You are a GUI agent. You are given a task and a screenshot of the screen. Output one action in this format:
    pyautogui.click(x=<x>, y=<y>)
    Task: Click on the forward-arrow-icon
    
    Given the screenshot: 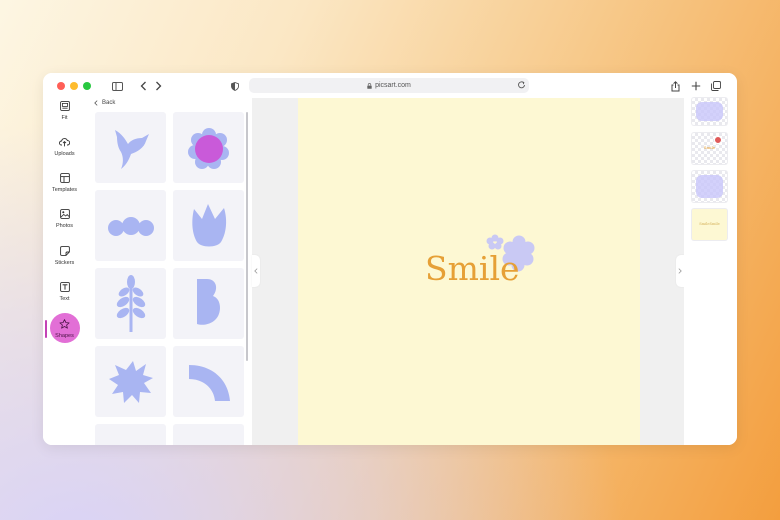 What is the action you would take?
    pyautogui.click(x=158, y=86)
    